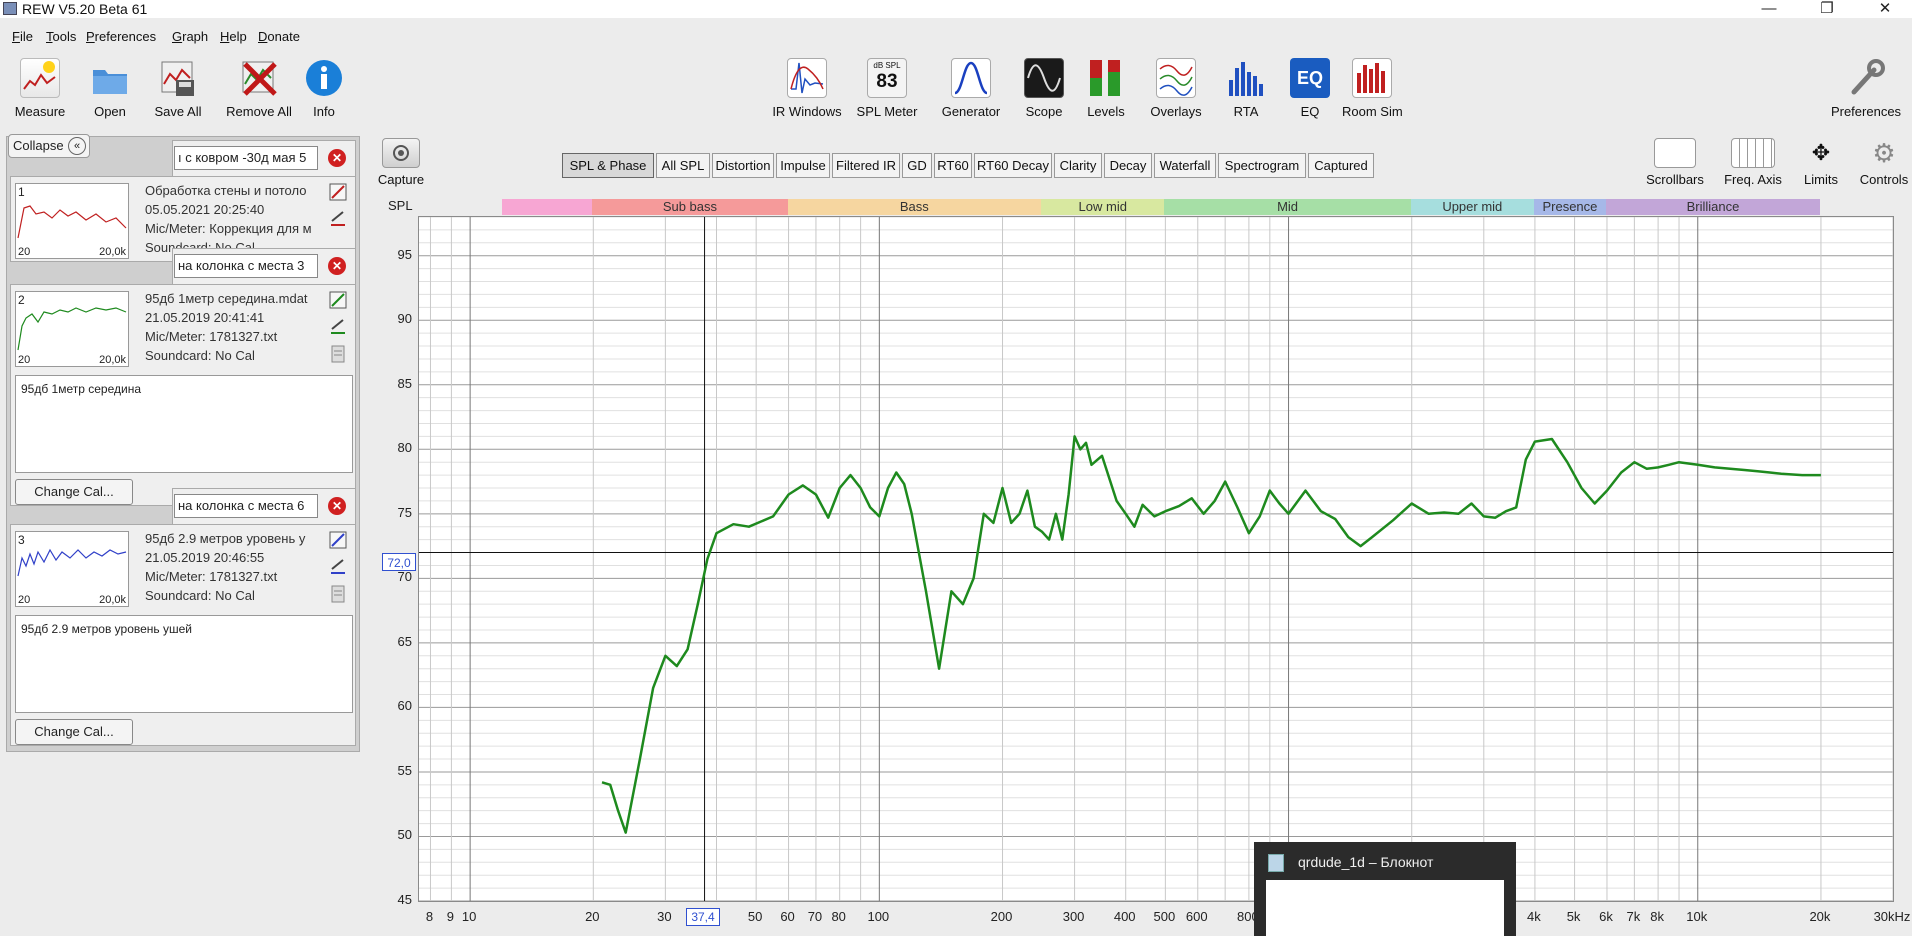 The image size is (1912, 936). Describe the element at coordinates (337, 266) in the screenshot. I see `measurement-2-remove-icon: ✕` at that location.